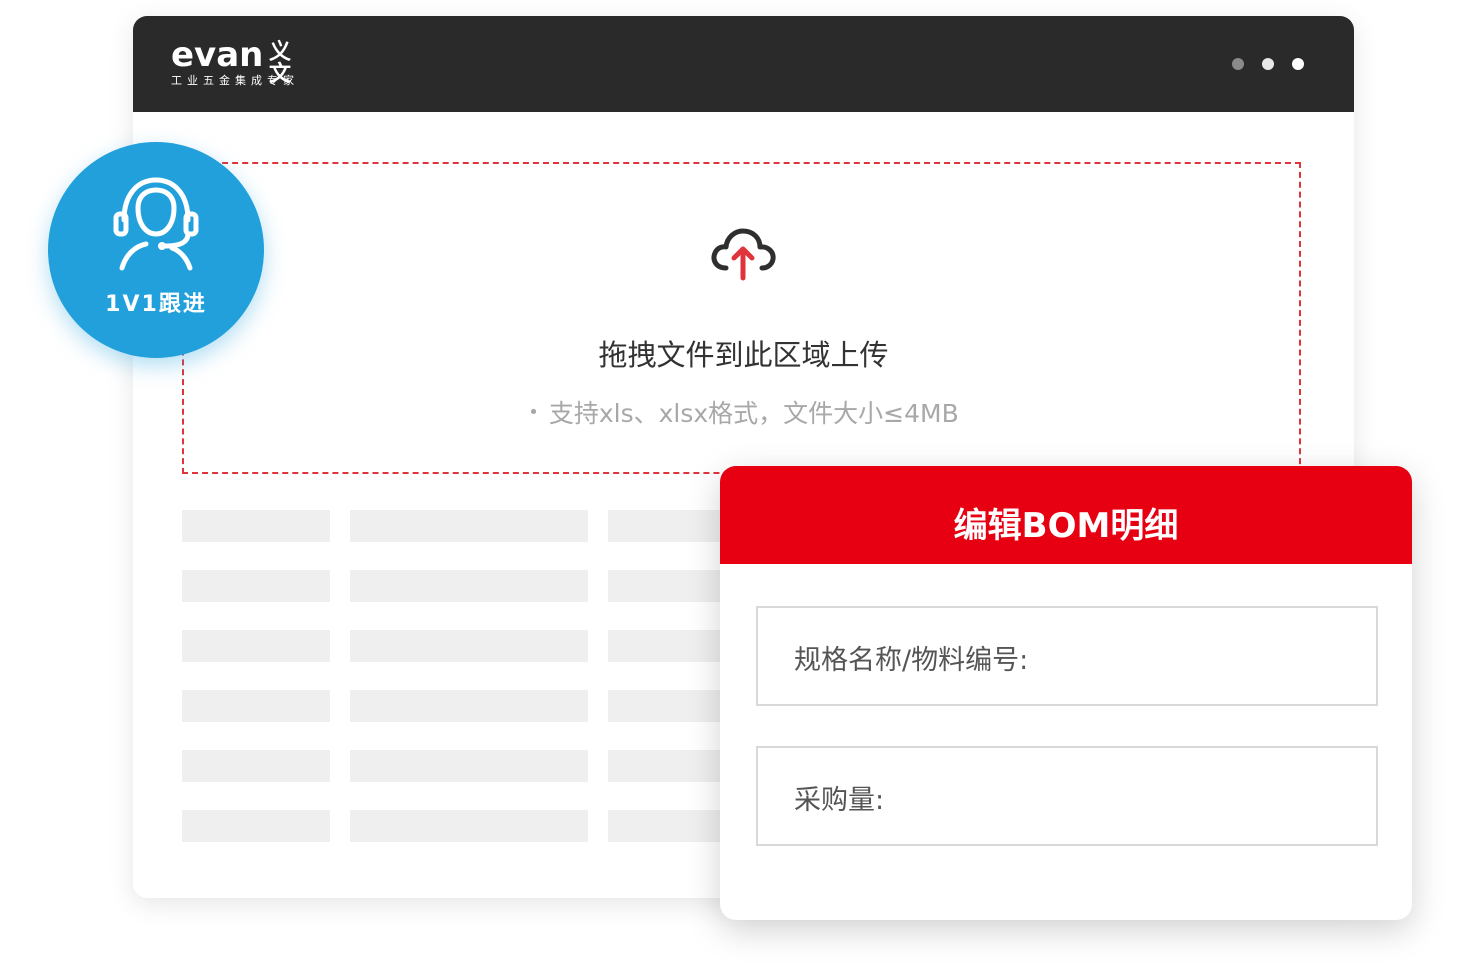 The width and height of the screenshot is (1460, 976). I want to click on modal-header: 编辑BOM明细, so click(1066, 515).